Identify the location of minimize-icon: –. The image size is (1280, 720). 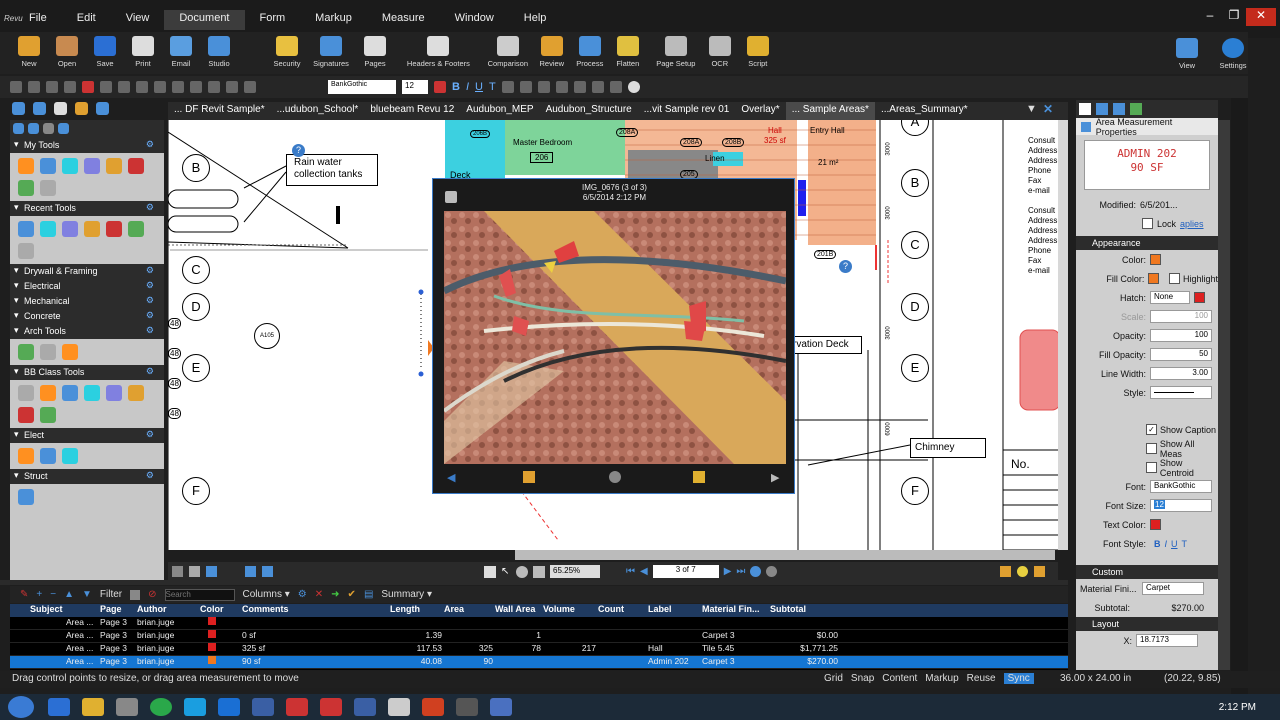
(1210, 17).